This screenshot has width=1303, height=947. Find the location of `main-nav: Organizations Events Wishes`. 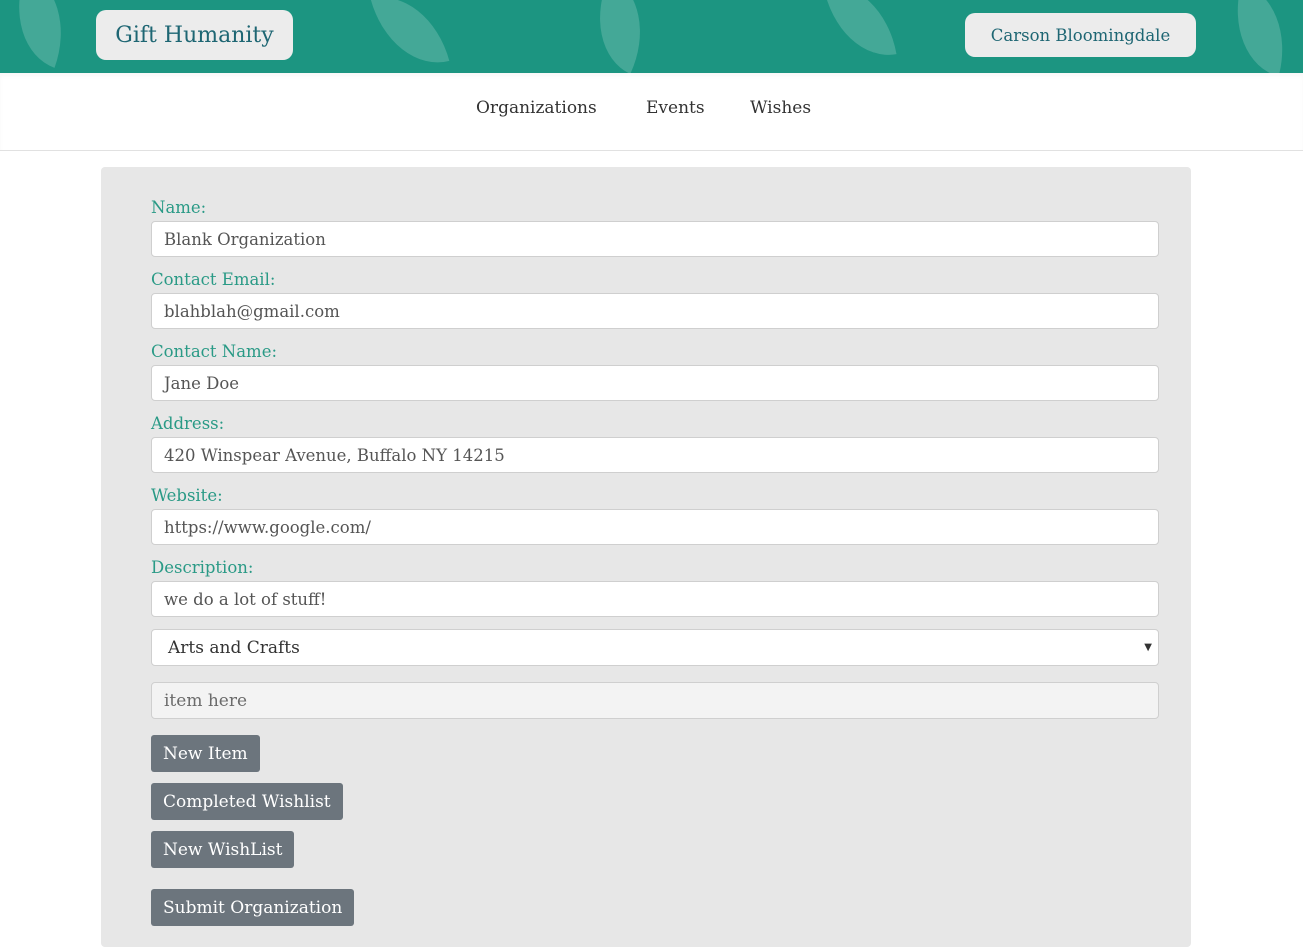

main-nav: Organizations Events Wishes is located at coordinates (651, 112).